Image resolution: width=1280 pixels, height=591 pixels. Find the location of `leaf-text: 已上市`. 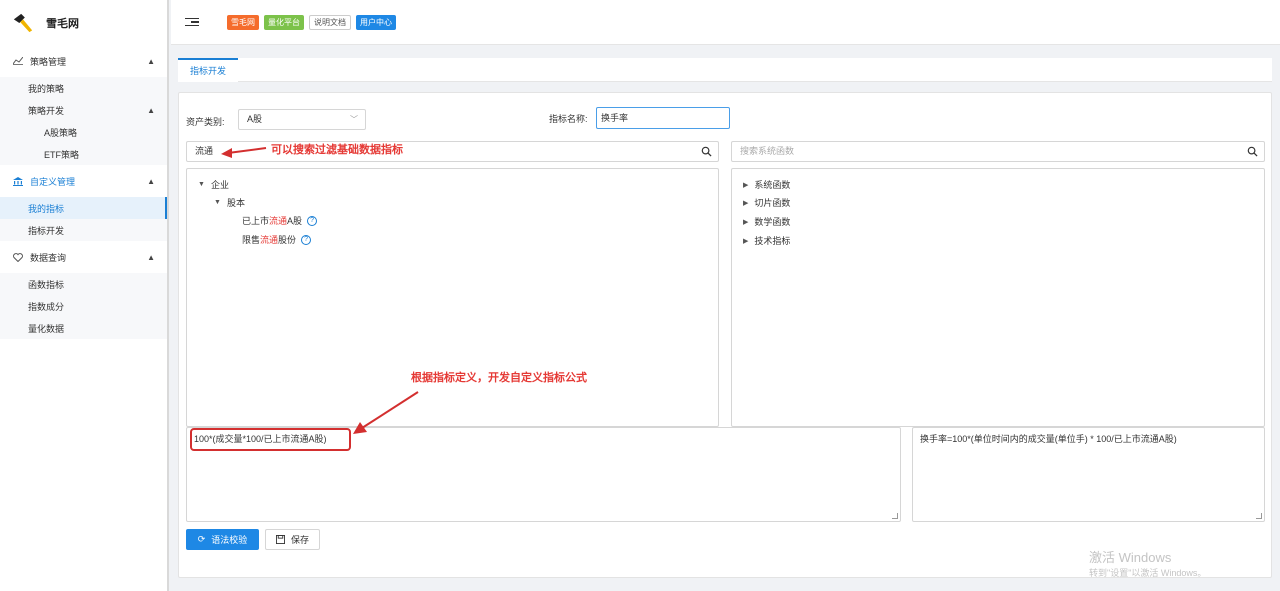

leaf-text: 已上市 is located at coordinates (256, 221).